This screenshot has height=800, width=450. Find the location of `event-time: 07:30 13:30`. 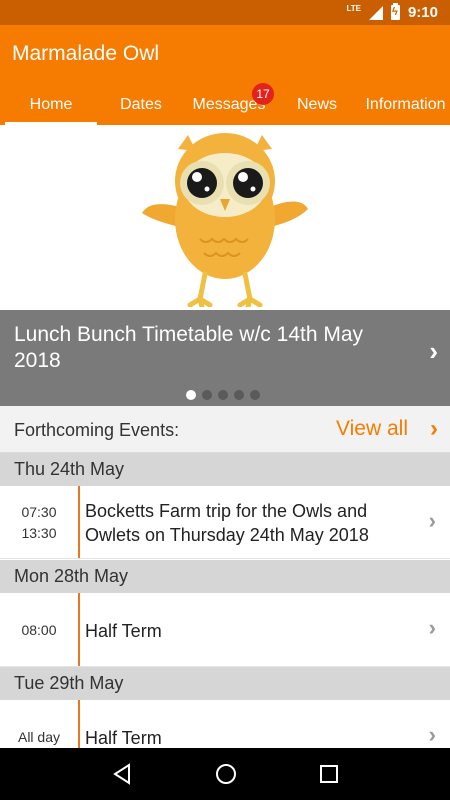

event-time: 07:30 13:30 is located at coordinates (39, 523).